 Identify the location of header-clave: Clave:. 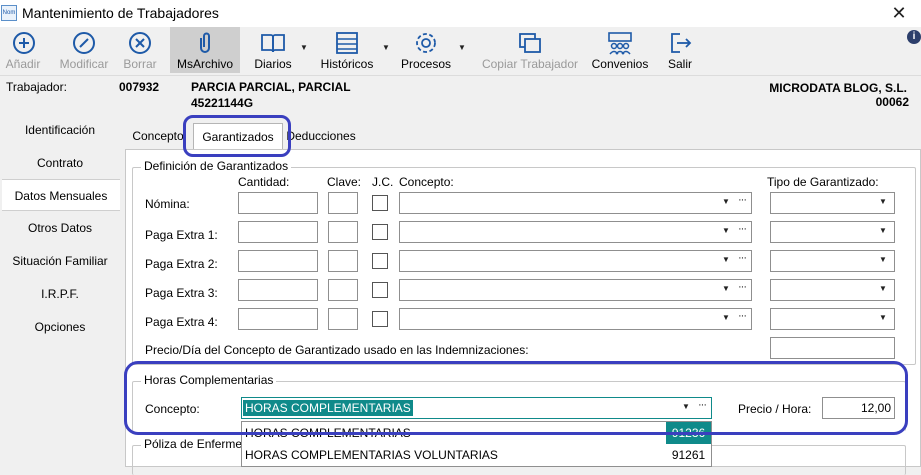
(344, 182).